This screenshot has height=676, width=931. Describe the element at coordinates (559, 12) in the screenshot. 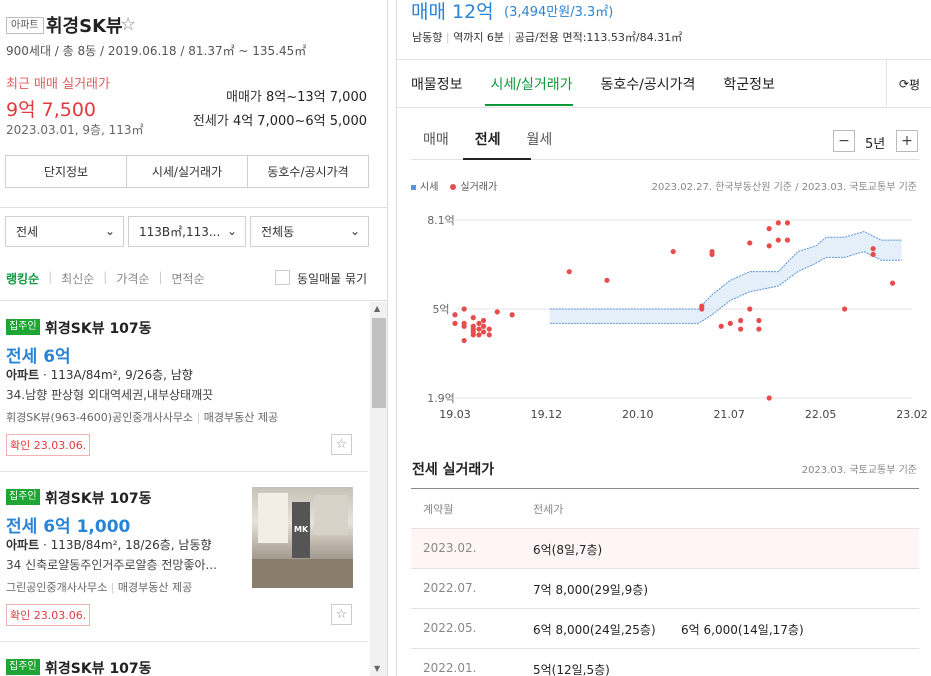

I see `headline-price-per-pyeong: (3,494만원/3.3㎡)` at that location.